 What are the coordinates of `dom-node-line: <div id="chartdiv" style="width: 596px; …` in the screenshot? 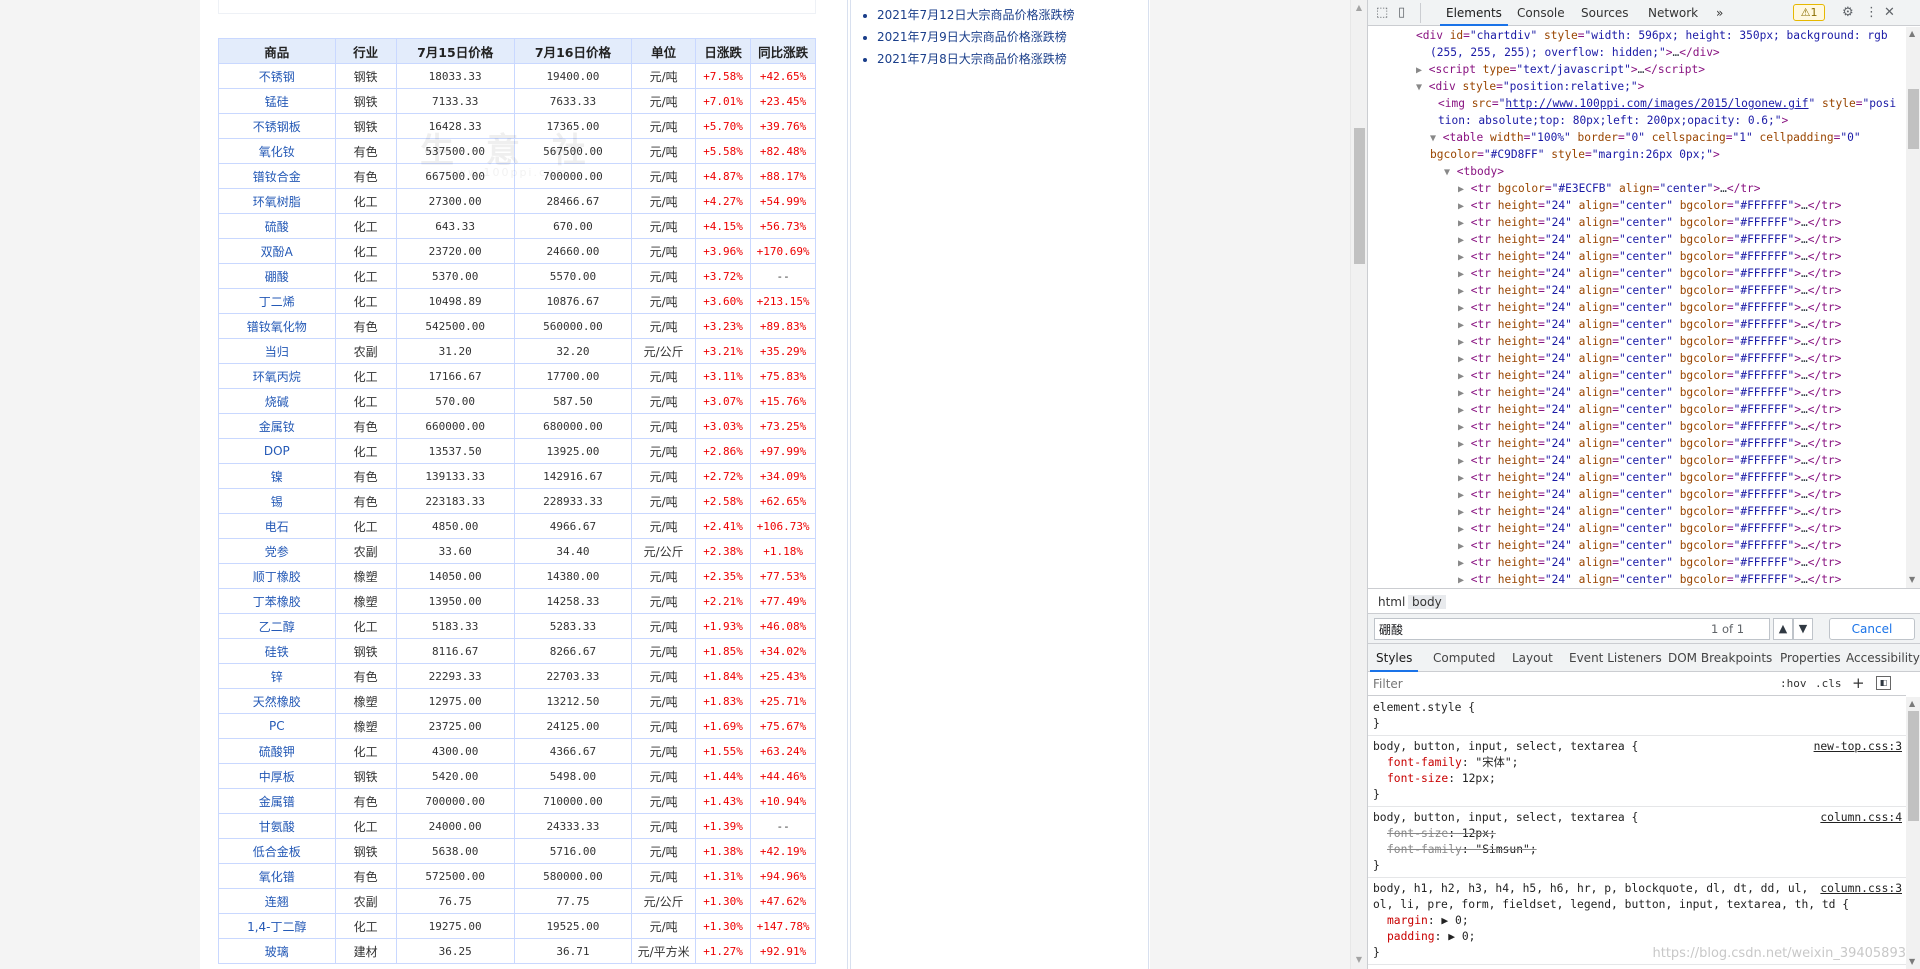 It's located at (1637, 35).